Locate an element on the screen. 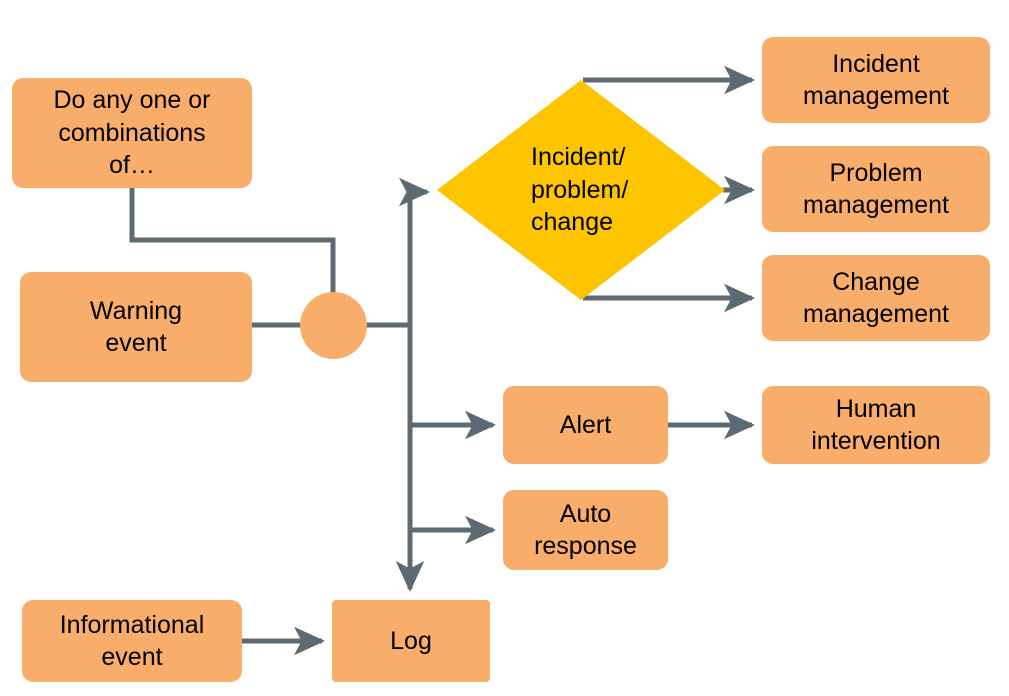 The image size is (1009, 696). node-label: Auto response is located at coordinates (585, 530).